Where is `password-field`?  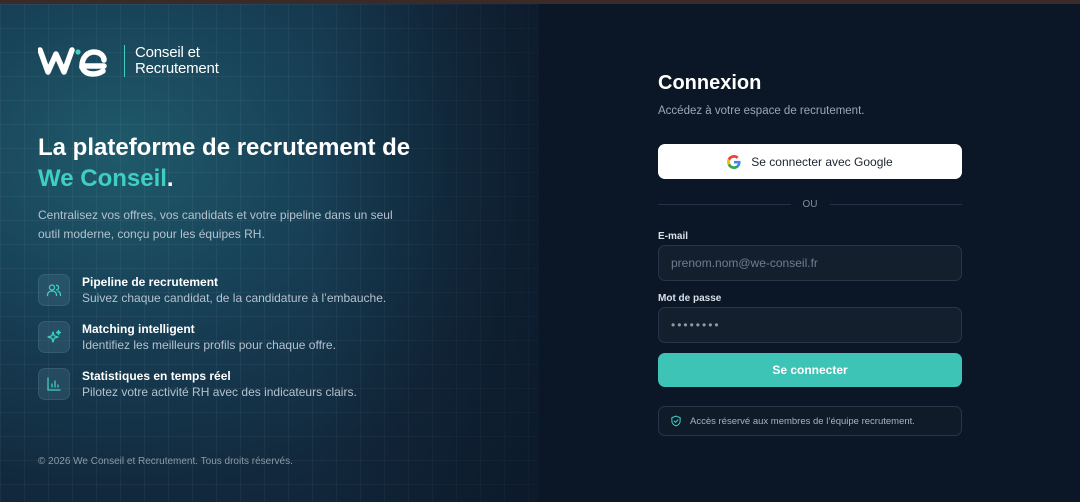
password-field is located at coordinates (810, 325).